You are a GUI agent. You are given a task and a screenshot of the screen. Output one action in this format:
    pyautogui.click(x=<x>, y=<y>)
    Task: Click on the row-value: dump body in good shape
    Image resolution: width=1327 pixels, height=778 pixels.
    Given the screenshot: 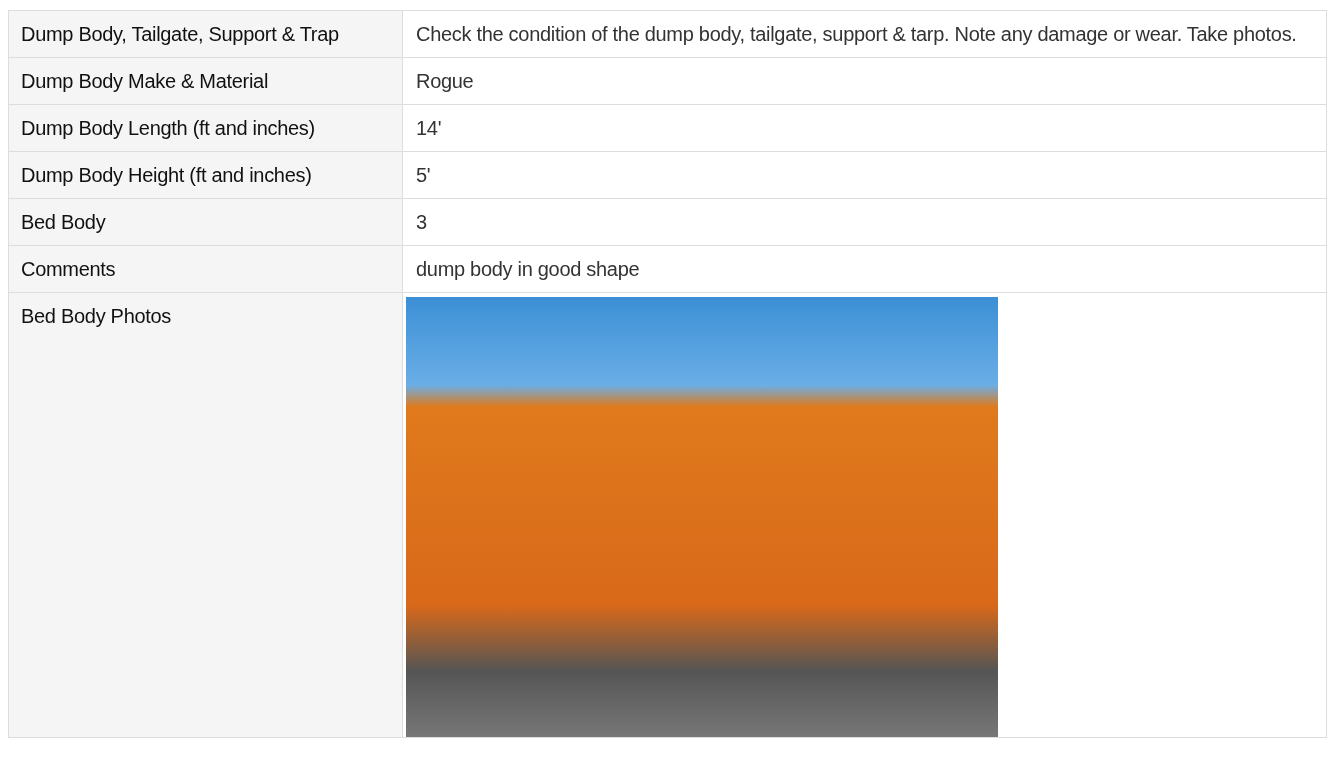 What is the action you would take?
    pyautogui.click(x=865, y=269)
    